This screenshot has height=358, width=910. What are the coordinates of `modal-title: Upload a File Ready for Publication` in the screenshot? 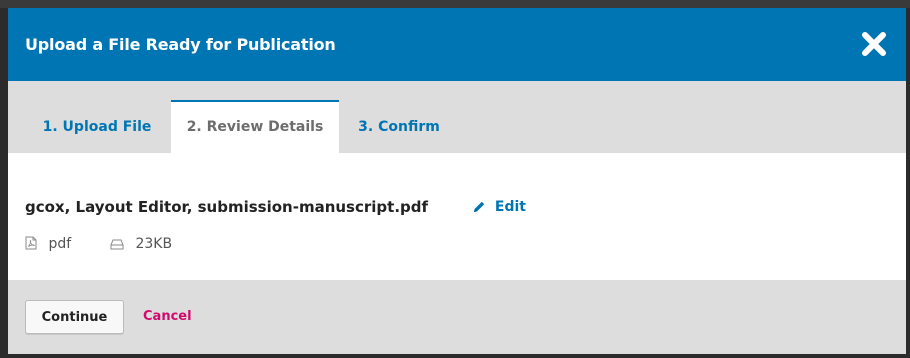 It's located at (180, 44).